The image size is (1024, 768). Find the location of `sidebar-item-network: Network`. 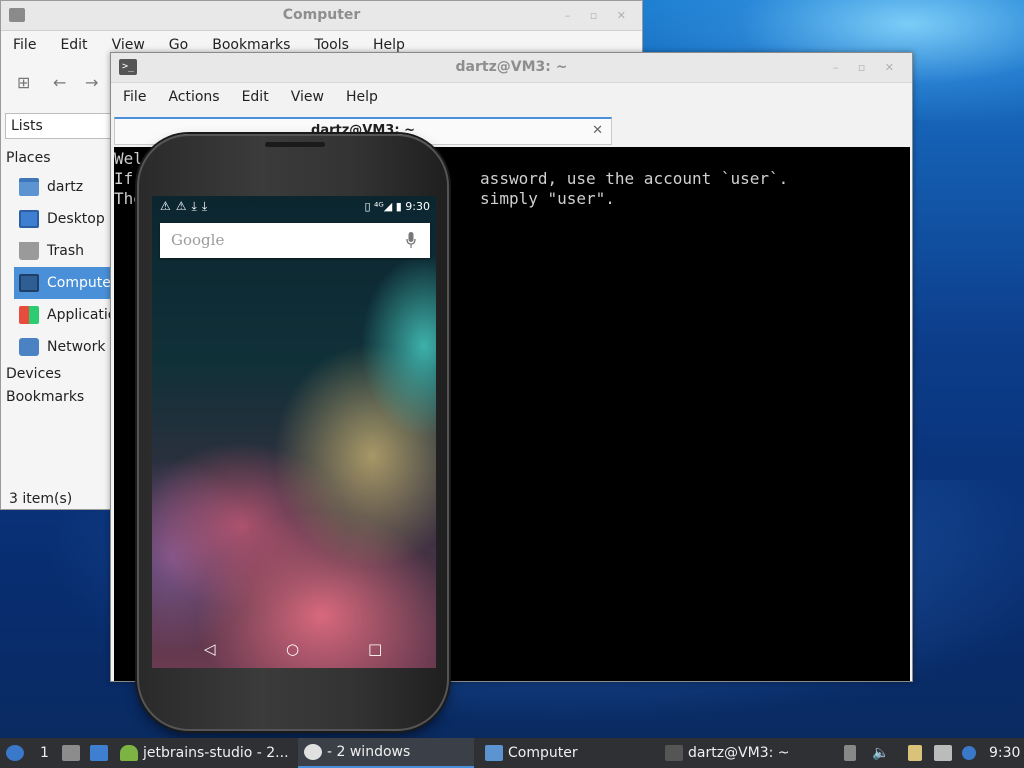

sidebar-item-network: Network is located at coordinates (57, 347).